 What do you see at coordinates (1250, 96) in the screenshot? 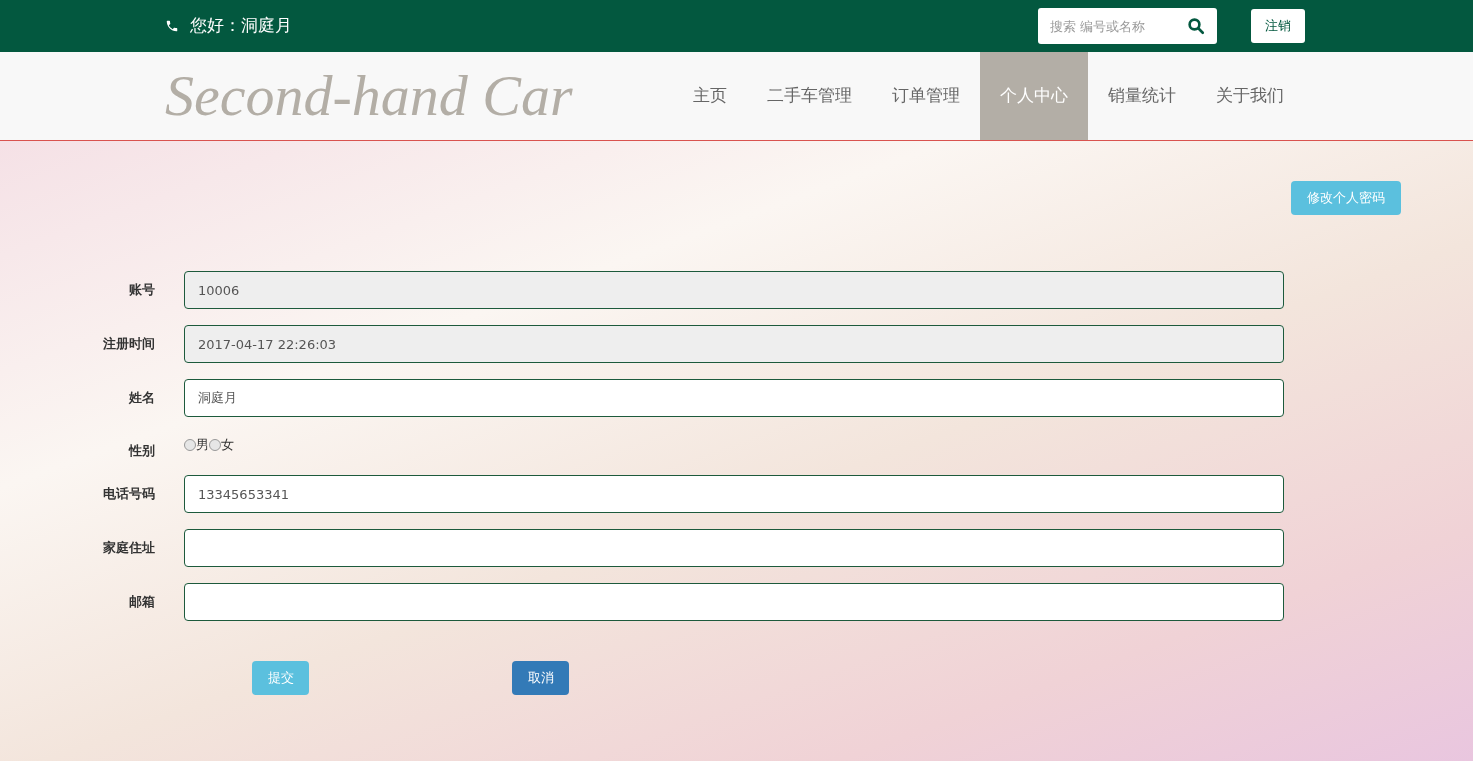
I see `nav-tab: 关于我们` at bounding box center [1250, 96].